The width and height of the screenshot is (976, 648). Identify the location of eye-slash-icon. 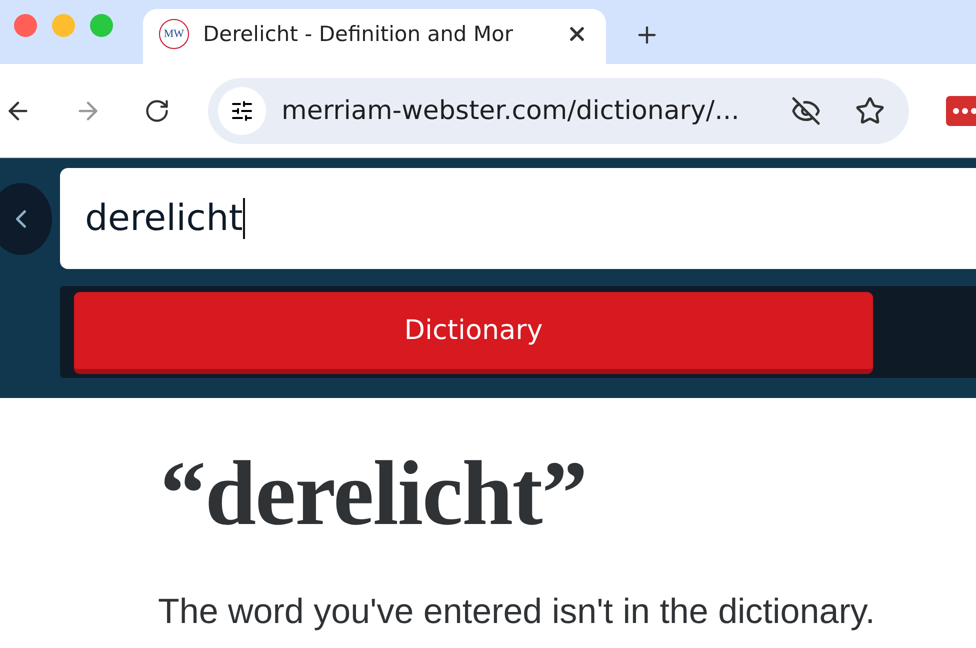
(806, 111).